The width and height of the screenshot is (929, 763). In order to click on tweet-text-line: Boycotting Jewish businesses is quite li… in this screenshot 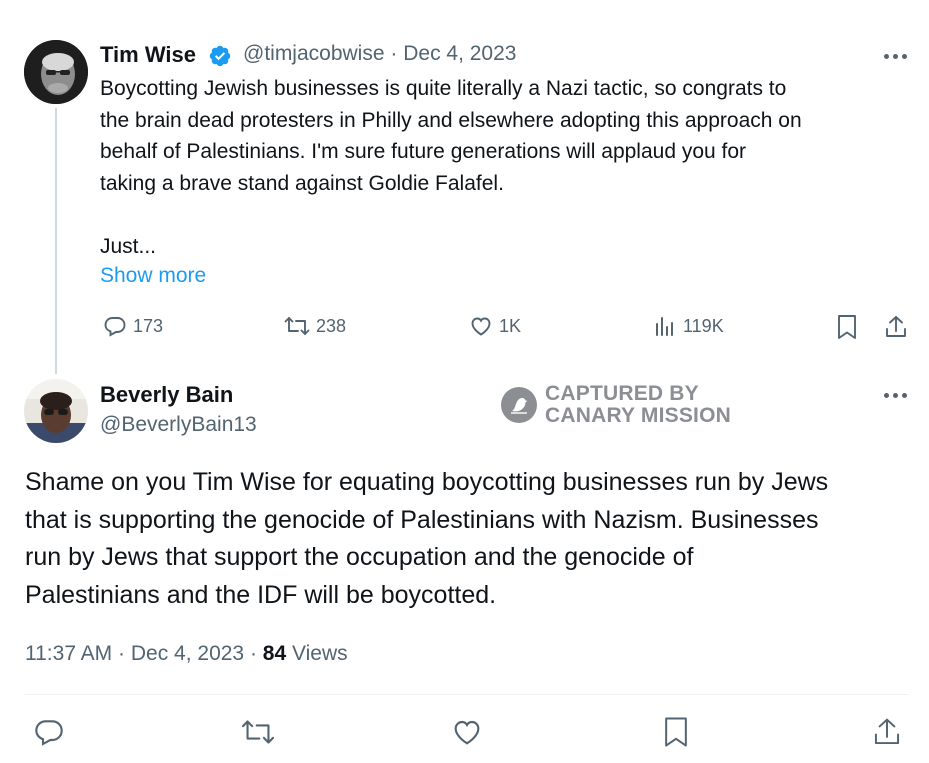, I will do `click(443, 88)`.